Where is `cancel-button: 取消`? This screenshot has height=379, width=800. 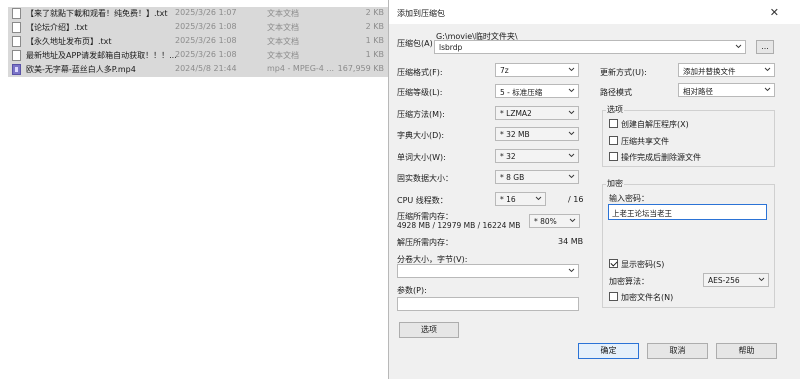
cancel-button: 取消 is located at coordinates (677, 351).